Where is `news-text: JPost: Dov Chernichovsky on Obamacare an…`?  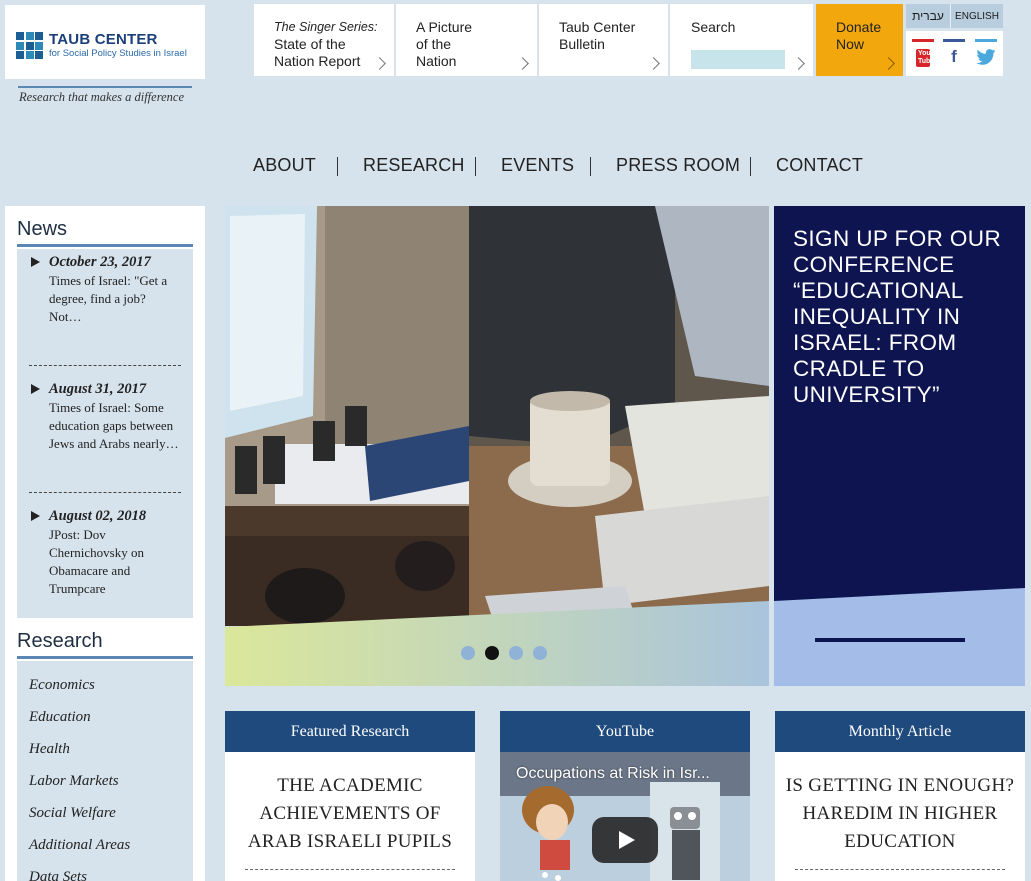
news-text: JPost: Dov Chernichovsky on Obamacare an… is located at coordinates (96, 561).